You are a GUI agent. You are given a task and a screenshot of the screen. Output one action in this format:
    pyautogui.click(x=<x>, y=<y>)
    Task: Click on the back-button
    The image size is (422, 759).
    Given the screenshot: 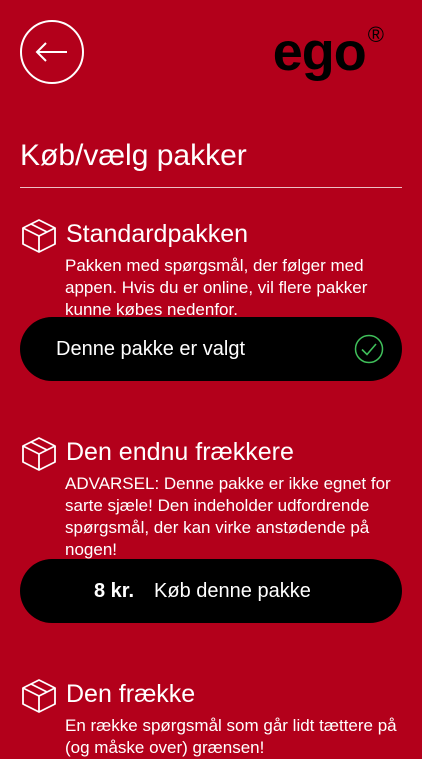 What is the action you would take?
    pyautogui.click(x=52, y=52)
    